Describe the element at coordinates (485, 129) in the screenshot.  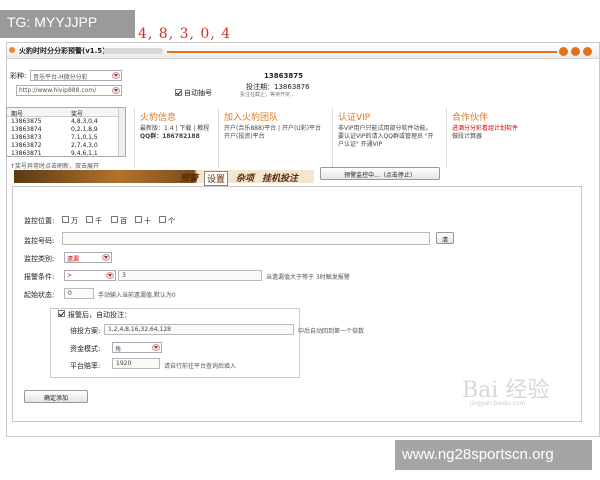
I see `partner-link-1: 进酒分分彩看组计划软件` at that location.